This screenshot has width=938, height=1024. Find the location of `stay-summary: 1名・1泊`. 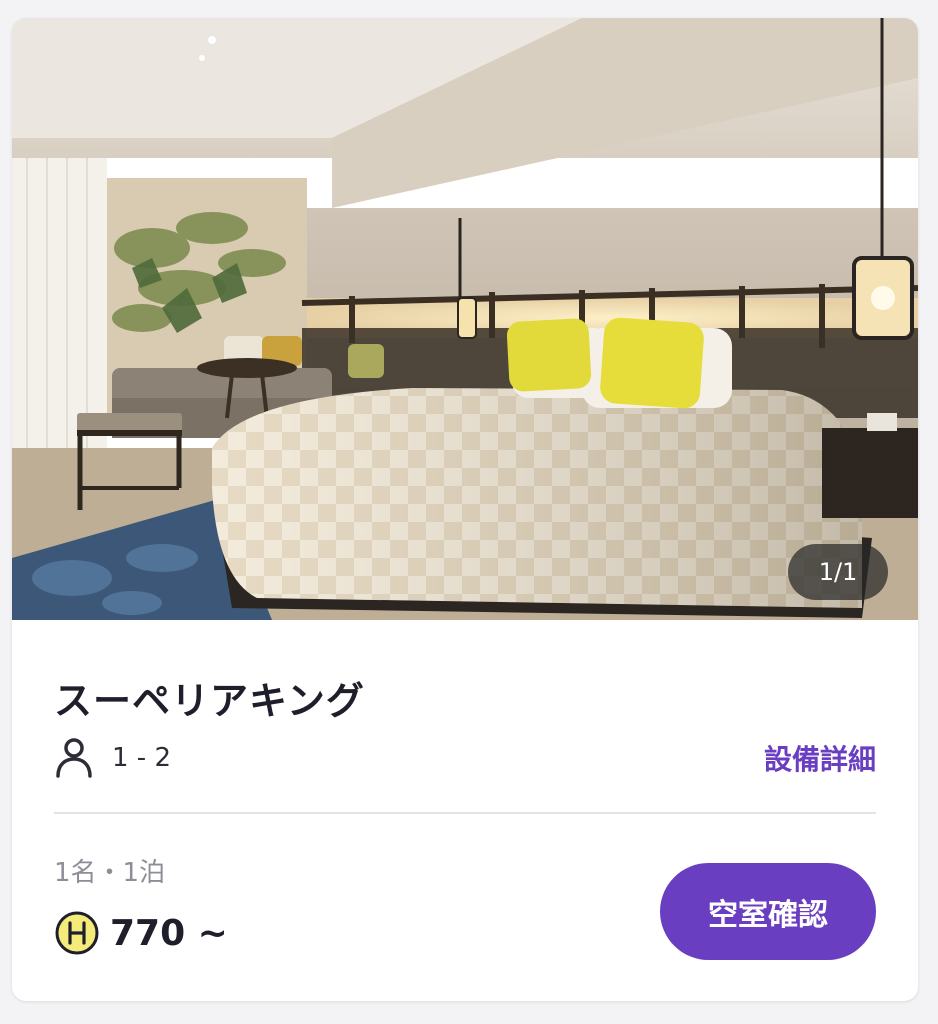

stay-summary: 1名・1泊 is located at coordinates (110, 873).